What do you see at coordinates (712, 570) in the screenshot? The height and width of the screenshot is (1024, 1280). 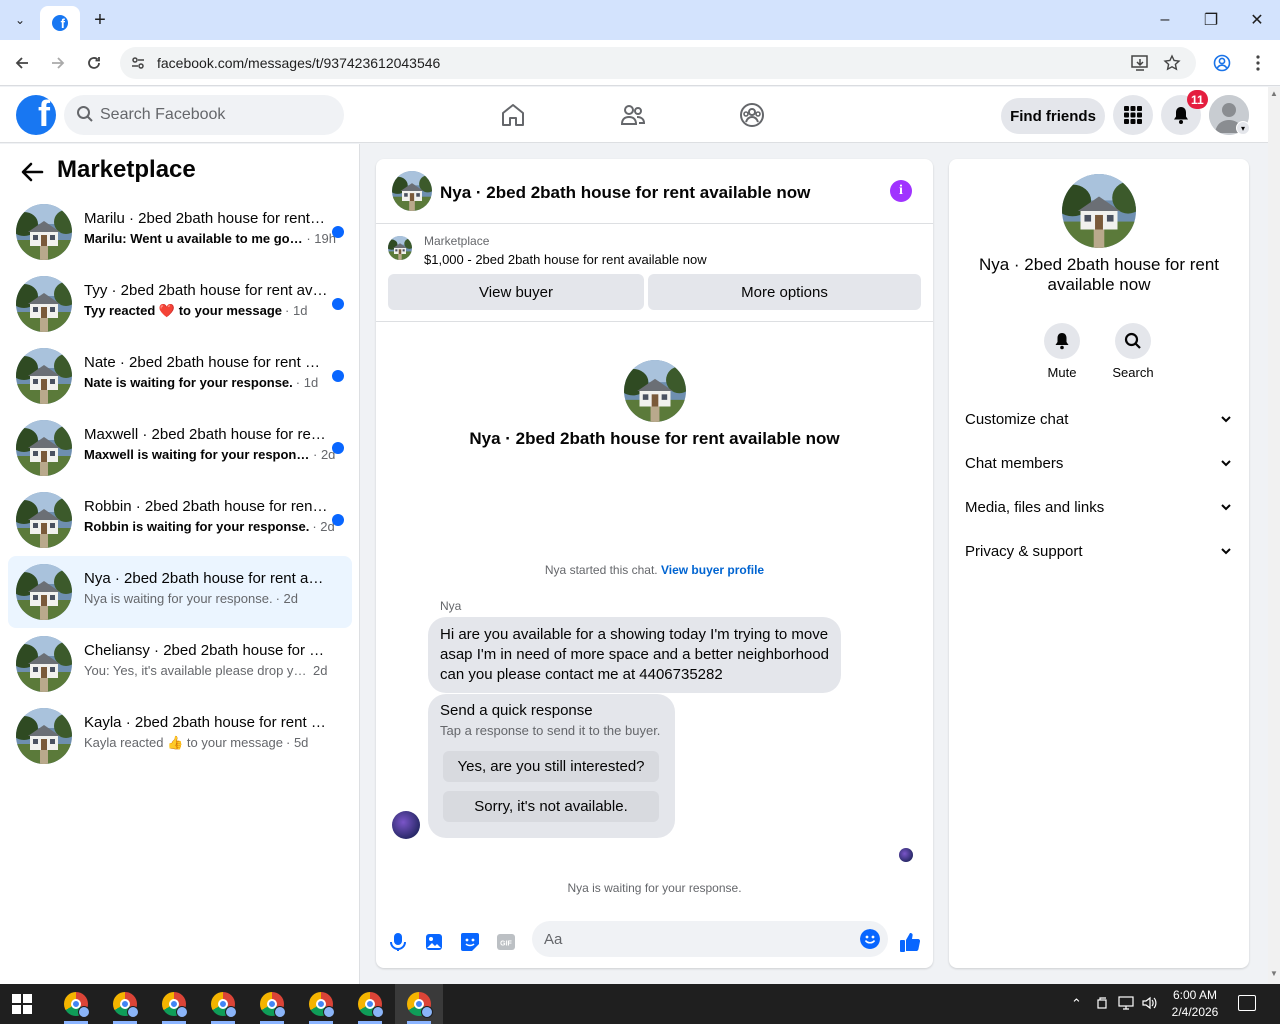 I see `view-buyer-profile-link: View buyer profile` at bounding box center [712, 570].